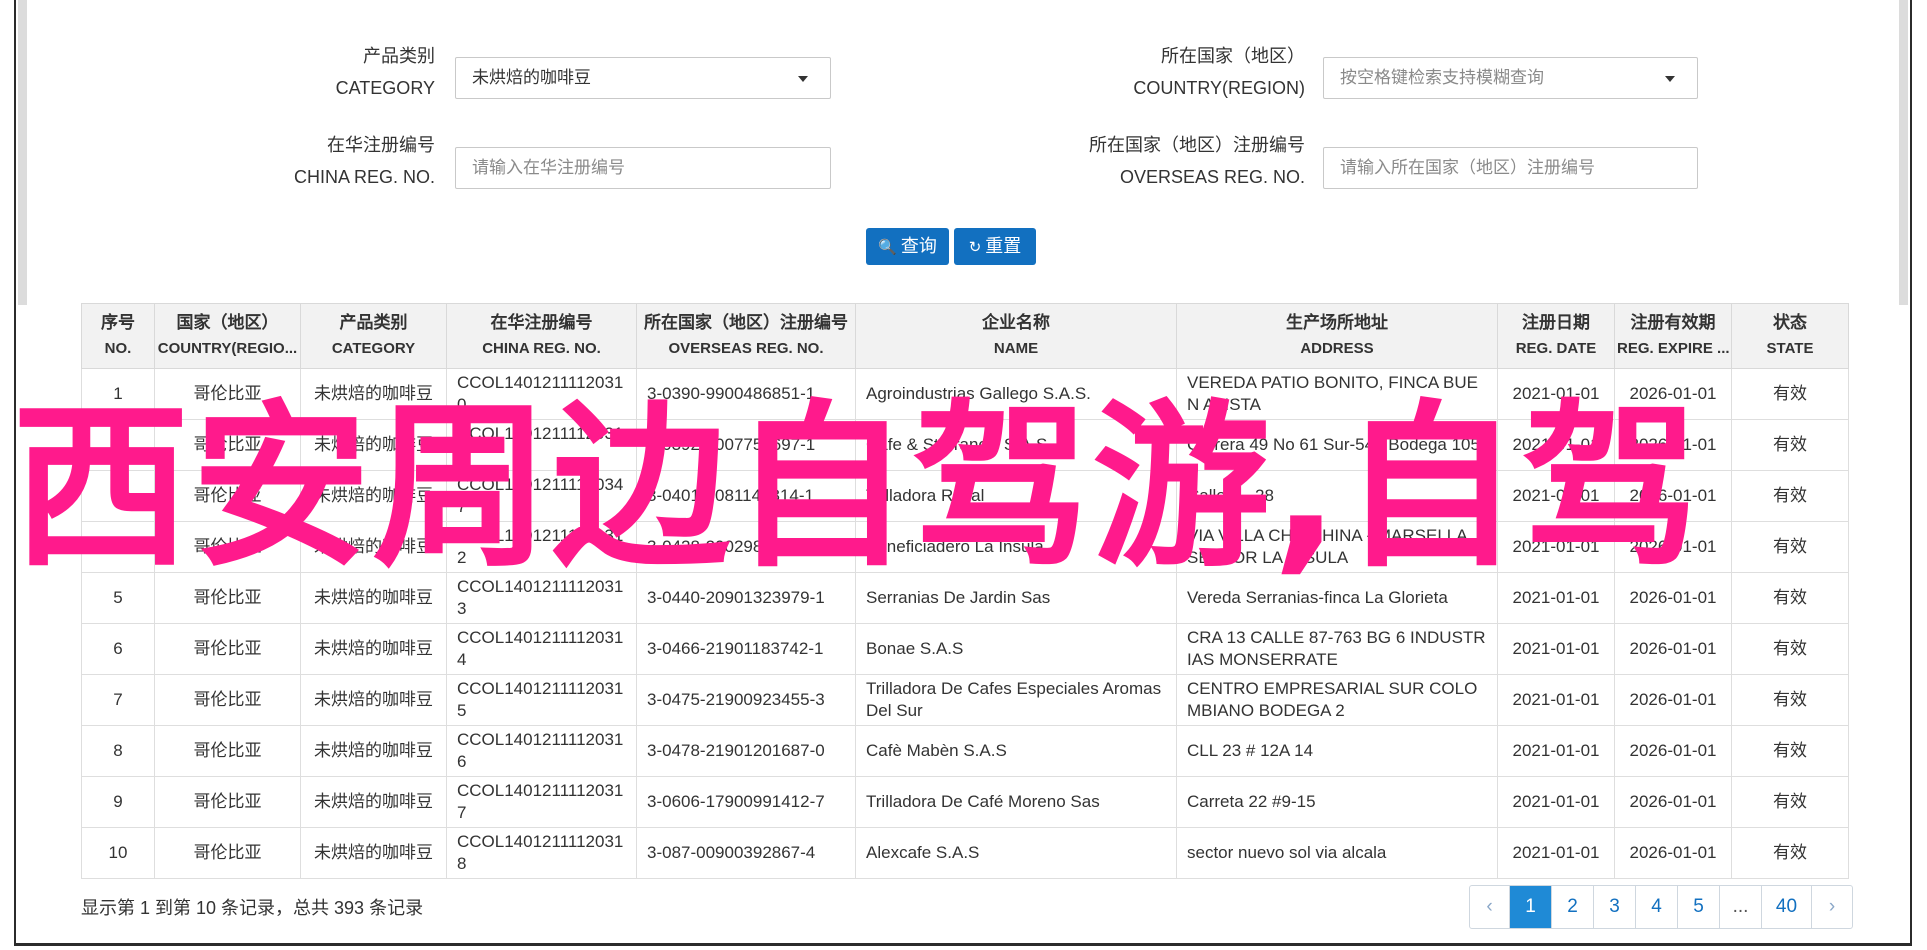  I want to click on column-header: 产品类别 CATEGORY, so click(373, 336).